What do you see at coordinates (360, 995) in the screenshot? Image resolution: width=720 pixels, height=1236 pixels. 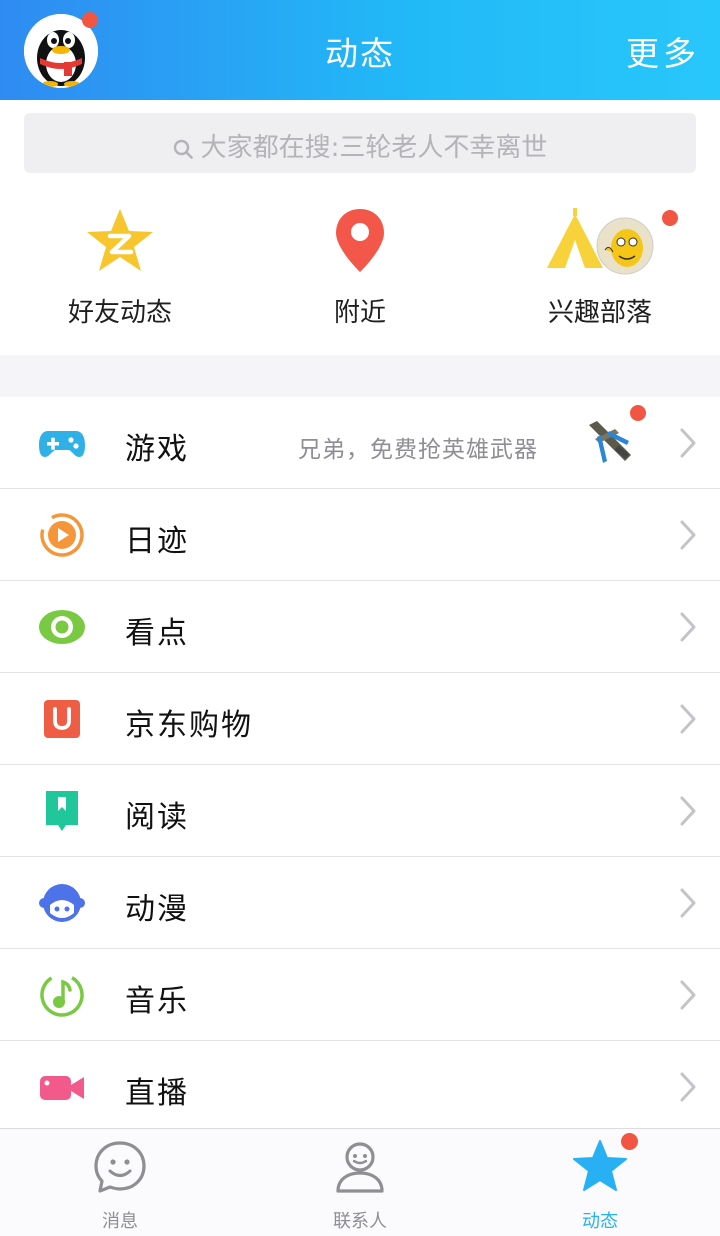 I see `list-item-music: 音乐` at bounding box center [360, 995].